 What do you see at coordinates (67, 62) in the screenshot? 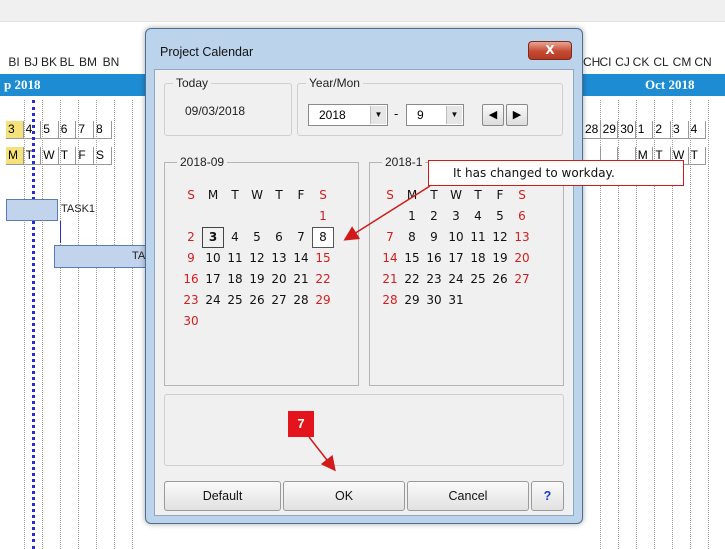
I see `column-header: BL` at bounding box center [67, 62].